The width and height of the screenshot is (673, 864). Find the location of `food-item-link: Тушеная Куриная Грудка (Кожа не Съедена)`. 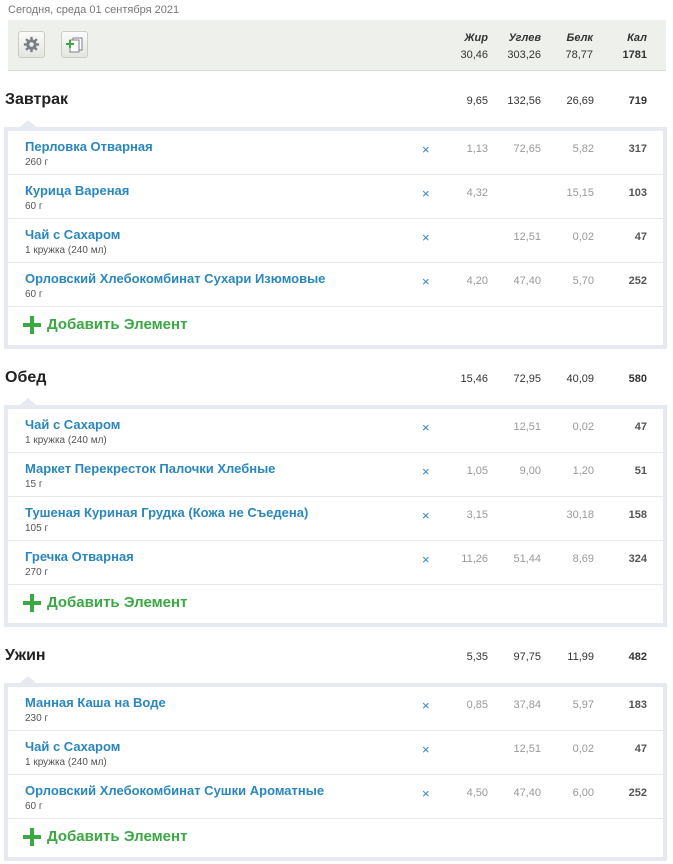

food-item-link: Тушеная Куриная Грудка (Кожа не Съедена) is located at coordinates (166, 512).